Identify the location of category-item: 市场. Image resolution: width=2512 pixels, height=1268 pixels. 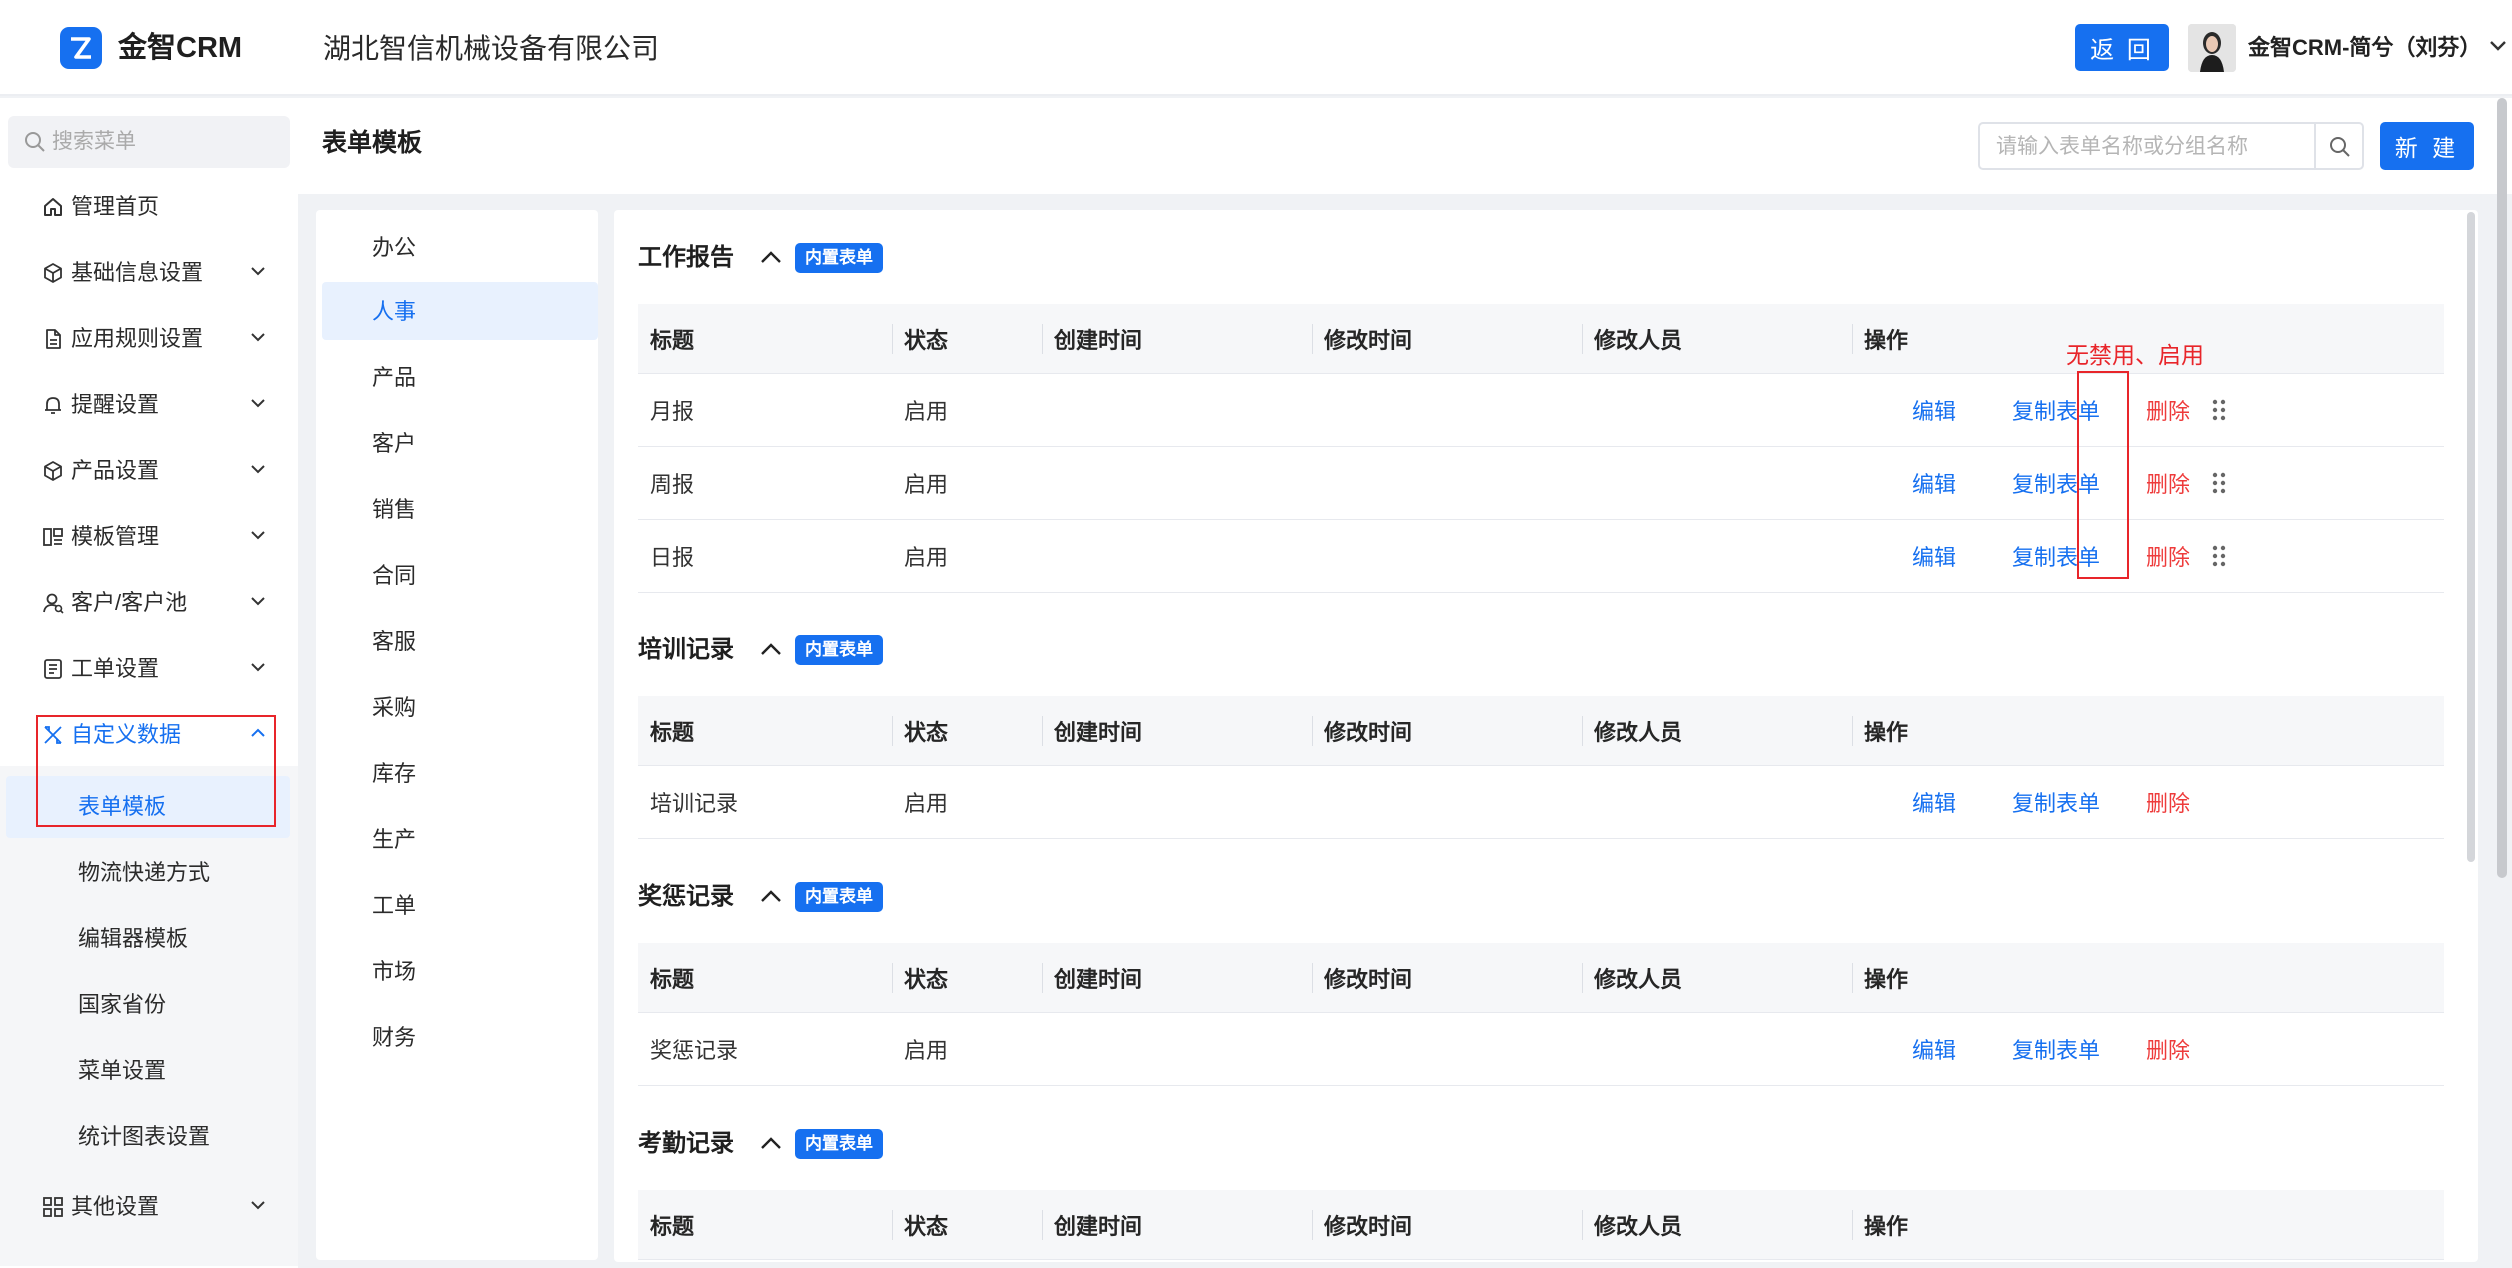
(460, 971).